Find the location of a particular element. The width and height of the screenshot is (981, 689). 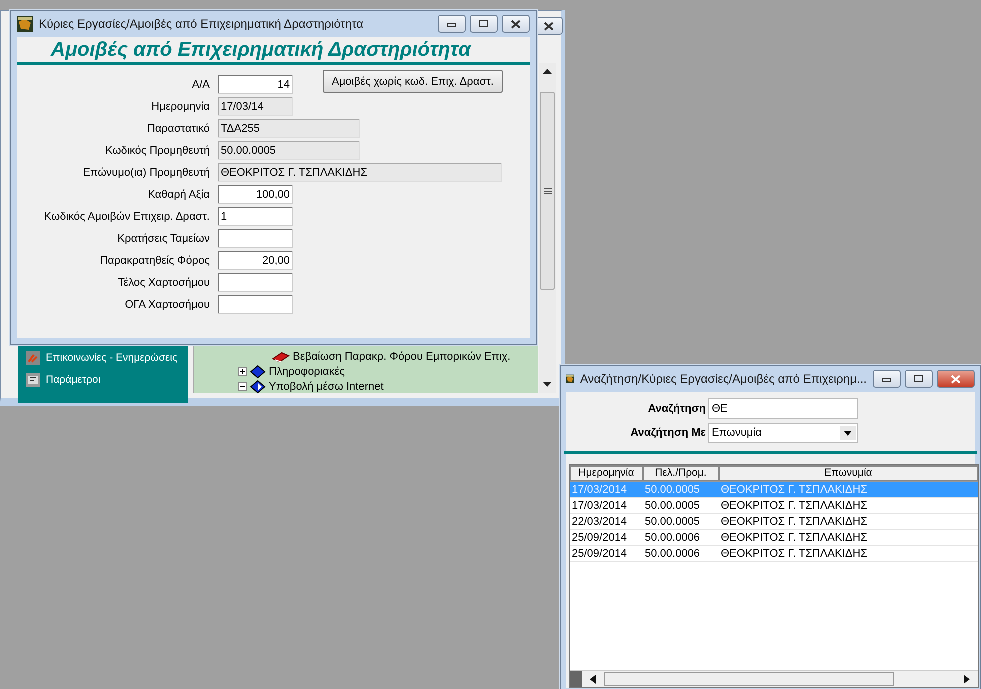

display-field: ΘΕΟΚΡΙΤΟΣ Γ. ΤΣΠΛΑΚΙΔΗΣ is located at coordinates (360, 172).